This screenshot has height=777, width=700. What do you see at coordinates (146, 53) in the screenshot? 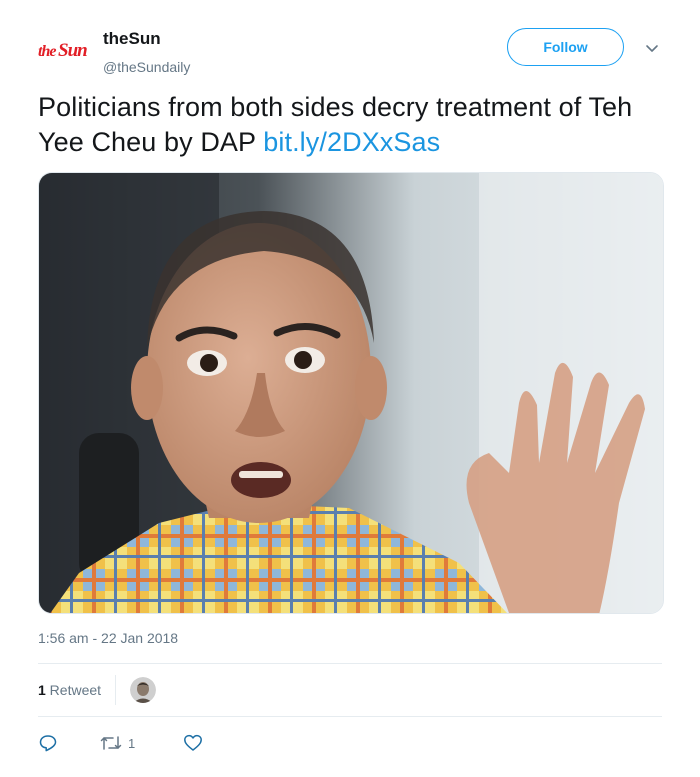
I see `author-info: theSun @theSundaily` at bounding box center [146, 53].